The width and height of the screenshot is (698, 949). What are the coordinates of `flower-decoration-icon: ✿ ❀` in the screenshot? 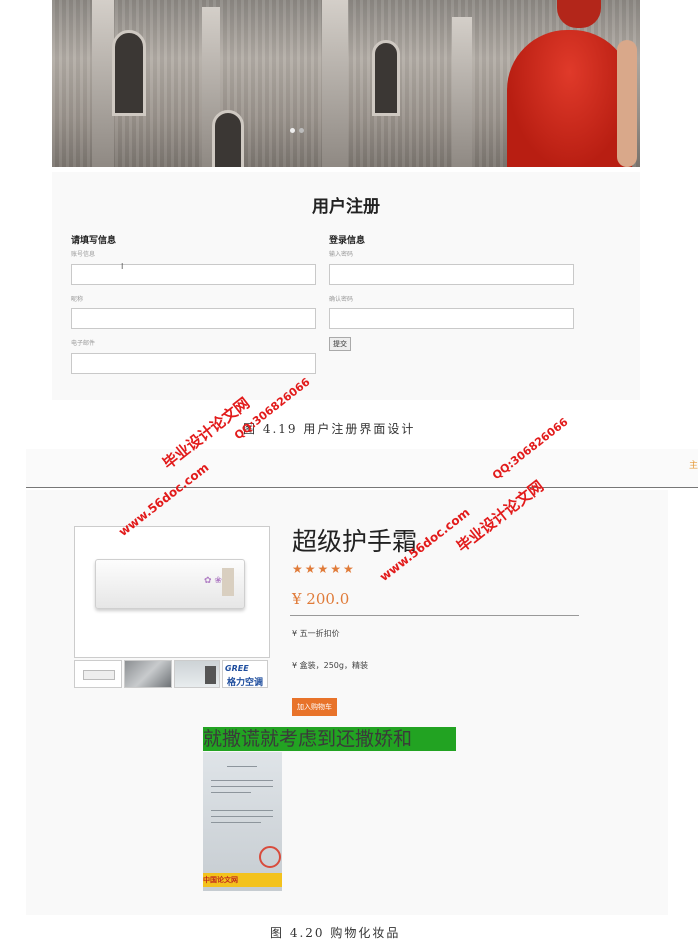 It's located at (213, 581).